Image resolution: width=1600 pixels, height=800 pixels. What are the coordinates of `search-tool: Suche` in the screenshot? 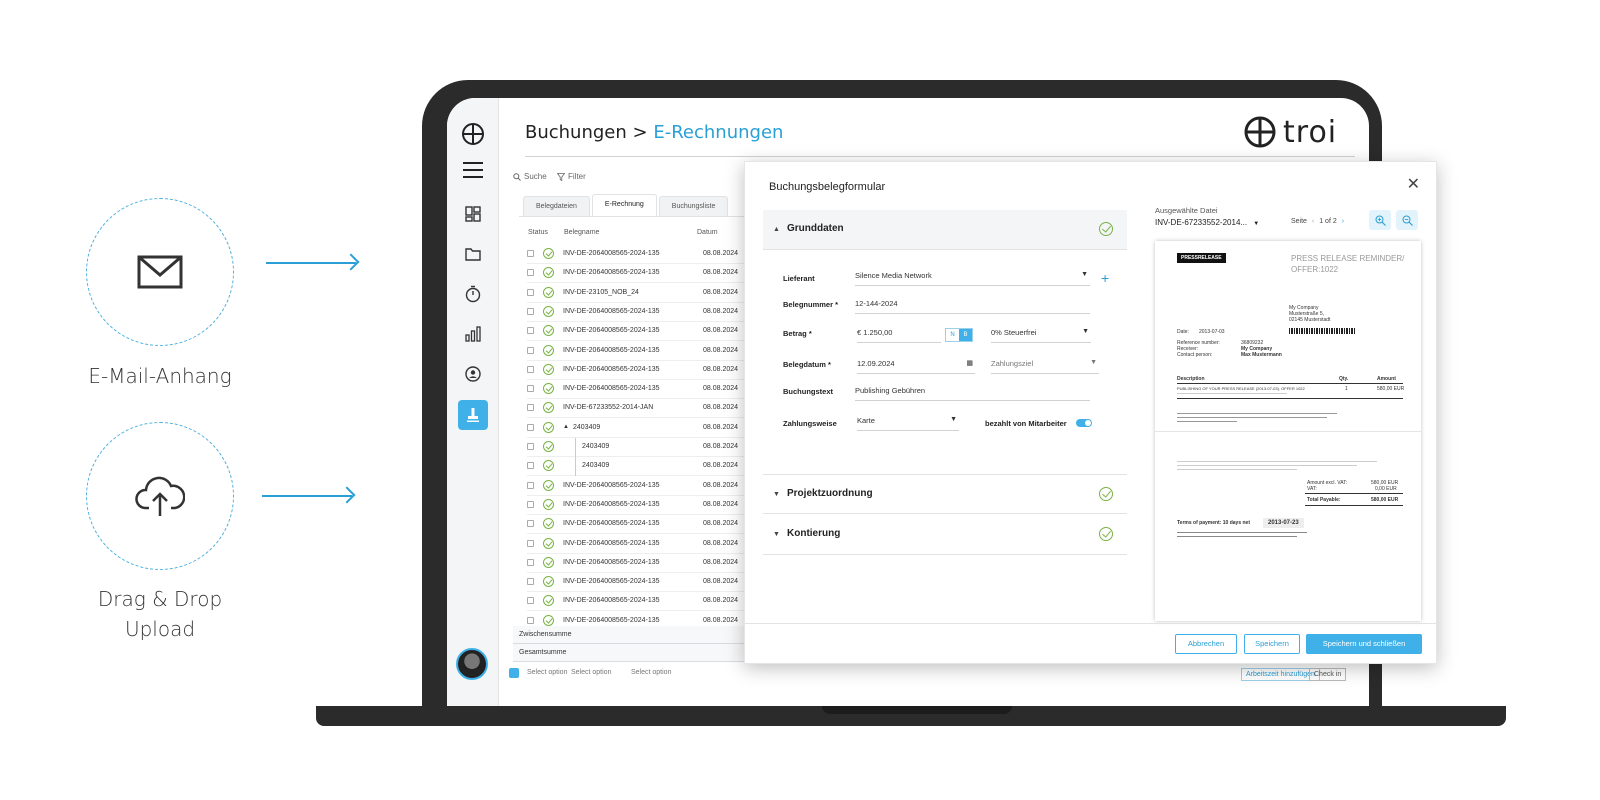 It's located at (530, 176).